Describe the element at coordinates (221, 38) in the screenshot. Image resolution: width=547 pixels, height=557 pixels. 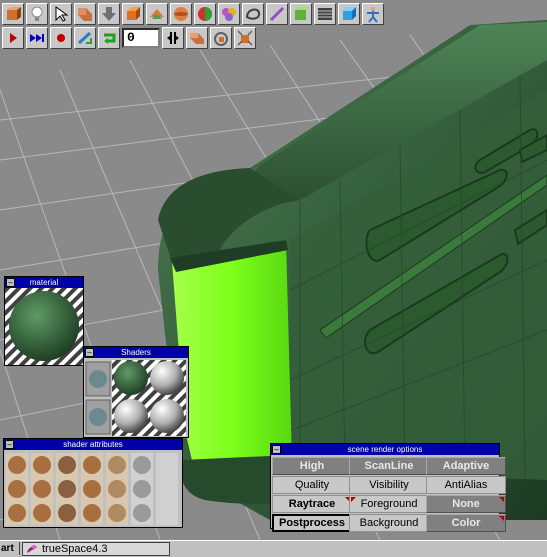
I see `rotate-anim-icon` at that location.